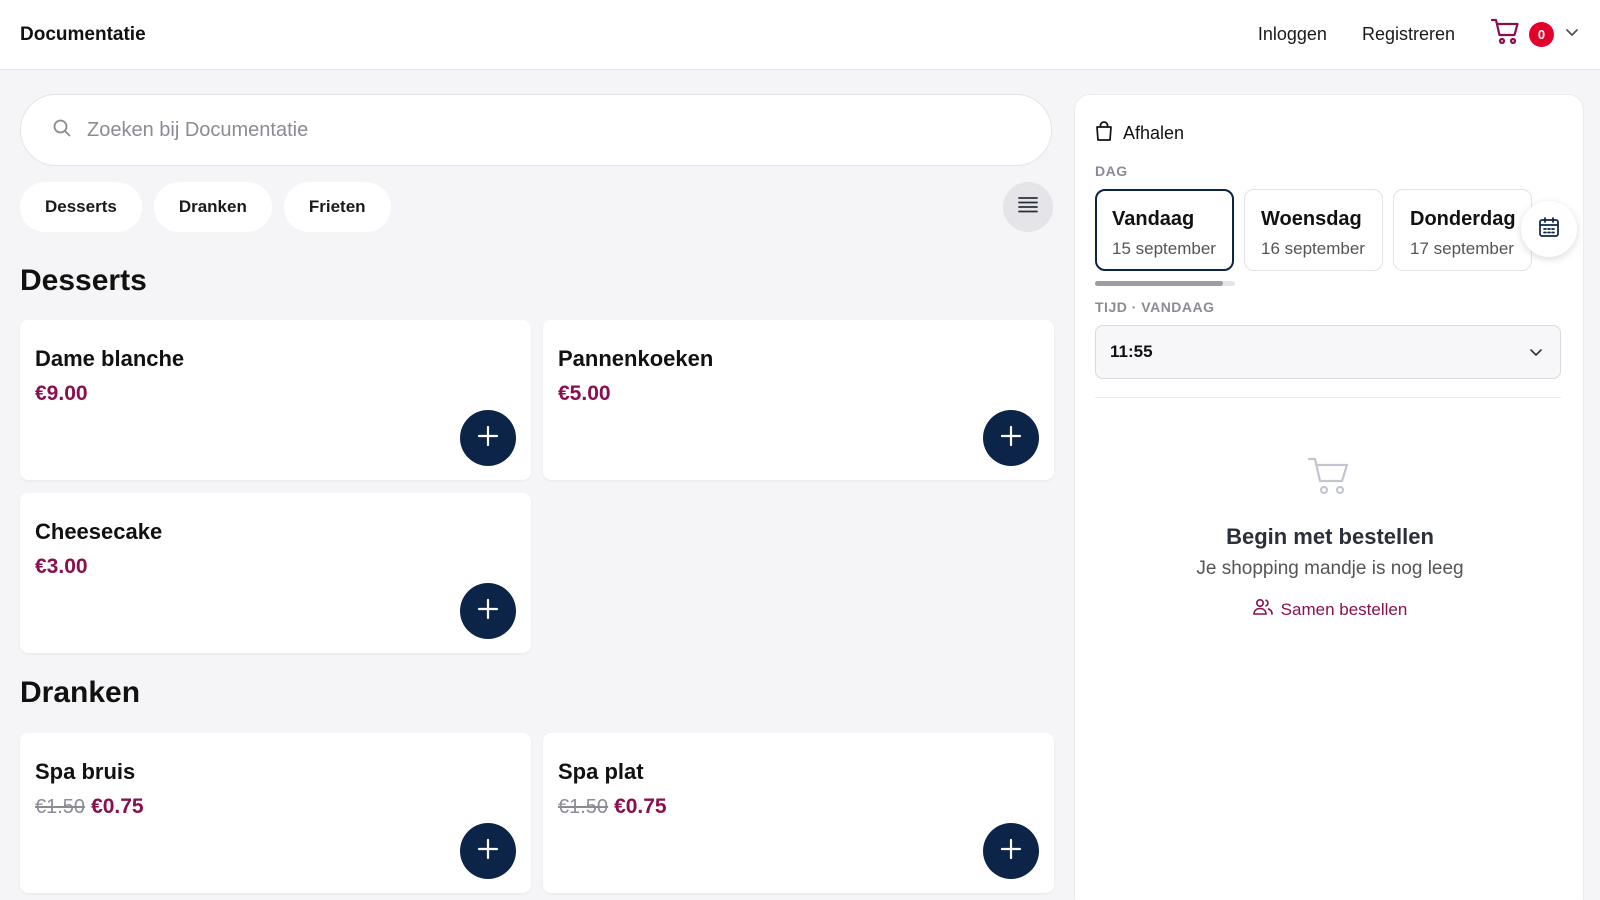  I want to click on scrollbar-thumb, so click(1159, 283).